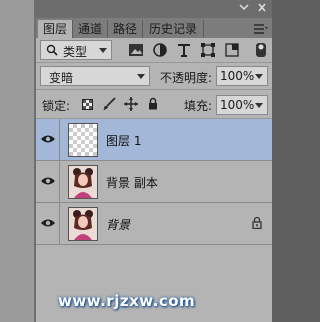  What do you see at coordinates (136, 50) in the screenshot?
I see `image-filter-icon` at bounding box center [136, 50].